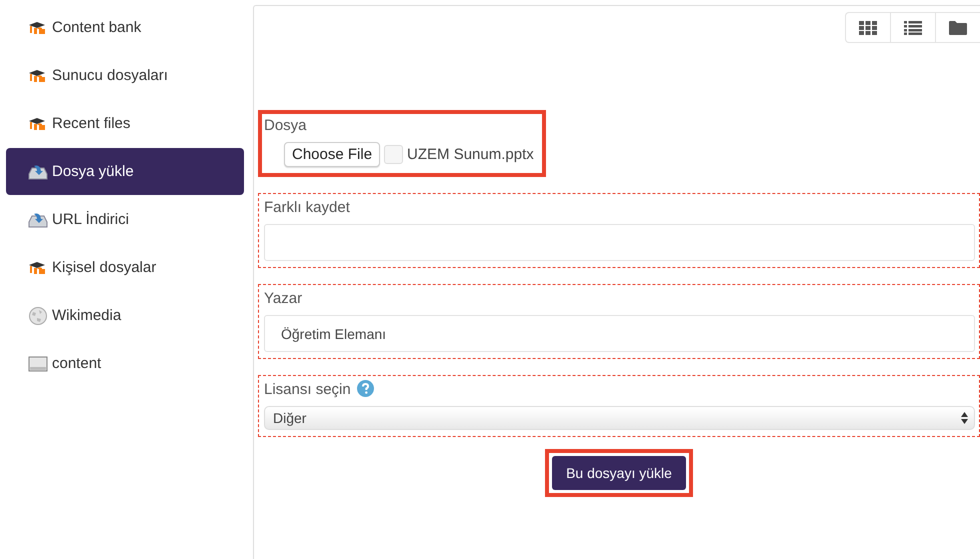 This screenshot has height=559, width=980. What do you see at coordinates (307, 207) in the screenshot?
I see `field-label: Farklı kaydet` at bounding box center [307, 207].